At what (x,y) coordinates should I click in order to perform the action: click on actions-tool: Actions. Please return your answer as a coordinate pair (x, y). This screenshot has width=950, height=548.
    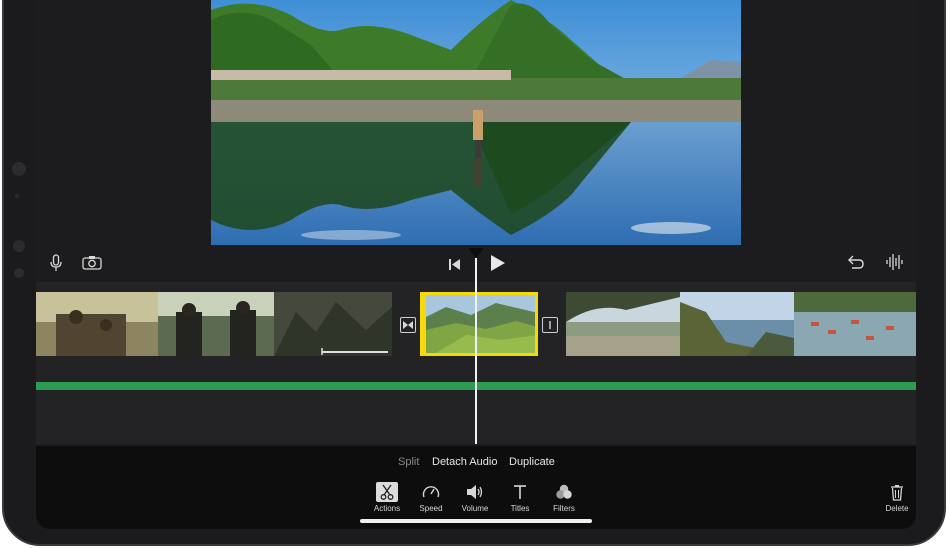
    Looking at the image, I should click on (387, 497).